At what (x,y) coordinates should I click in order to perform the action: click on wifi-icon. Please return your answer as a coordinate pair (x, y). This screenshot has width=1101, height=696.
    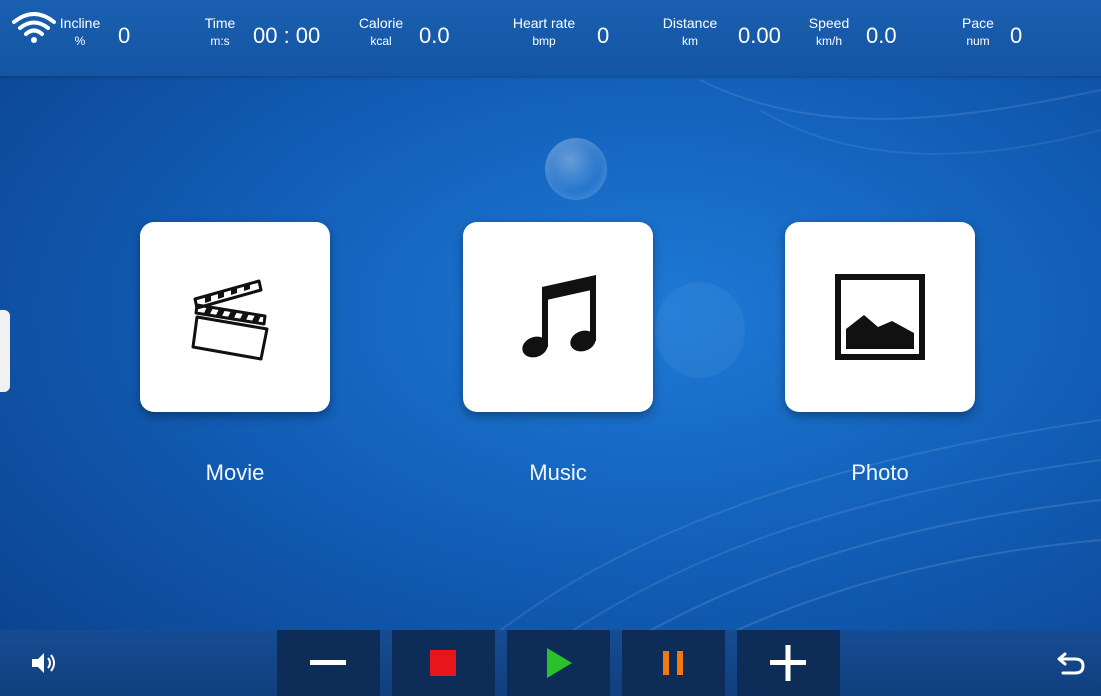
    Looking at the image, I should click on (34, 27).